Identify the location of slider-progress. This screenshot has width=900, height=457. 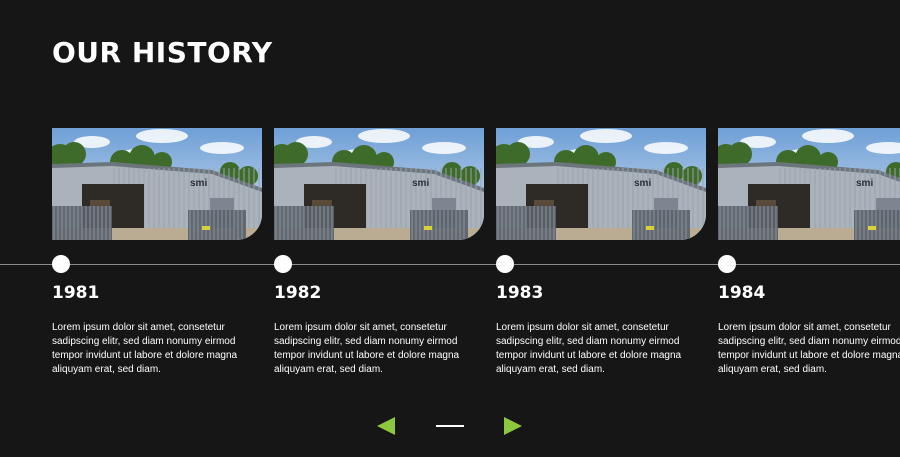
(450, 426).